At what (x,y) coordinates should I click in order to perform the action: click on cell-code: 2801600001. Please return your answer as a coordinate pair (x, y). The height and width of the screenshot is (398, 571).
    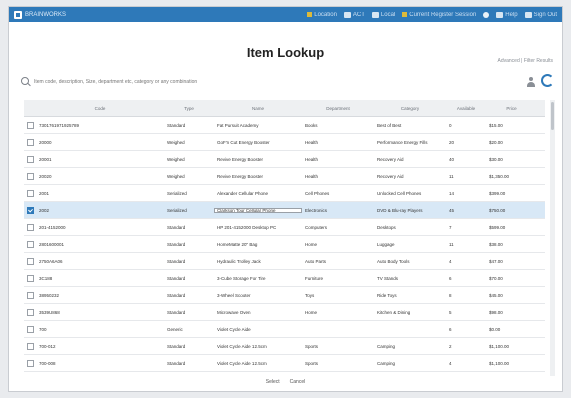
    Looking at the image, I should click on (52, 244).